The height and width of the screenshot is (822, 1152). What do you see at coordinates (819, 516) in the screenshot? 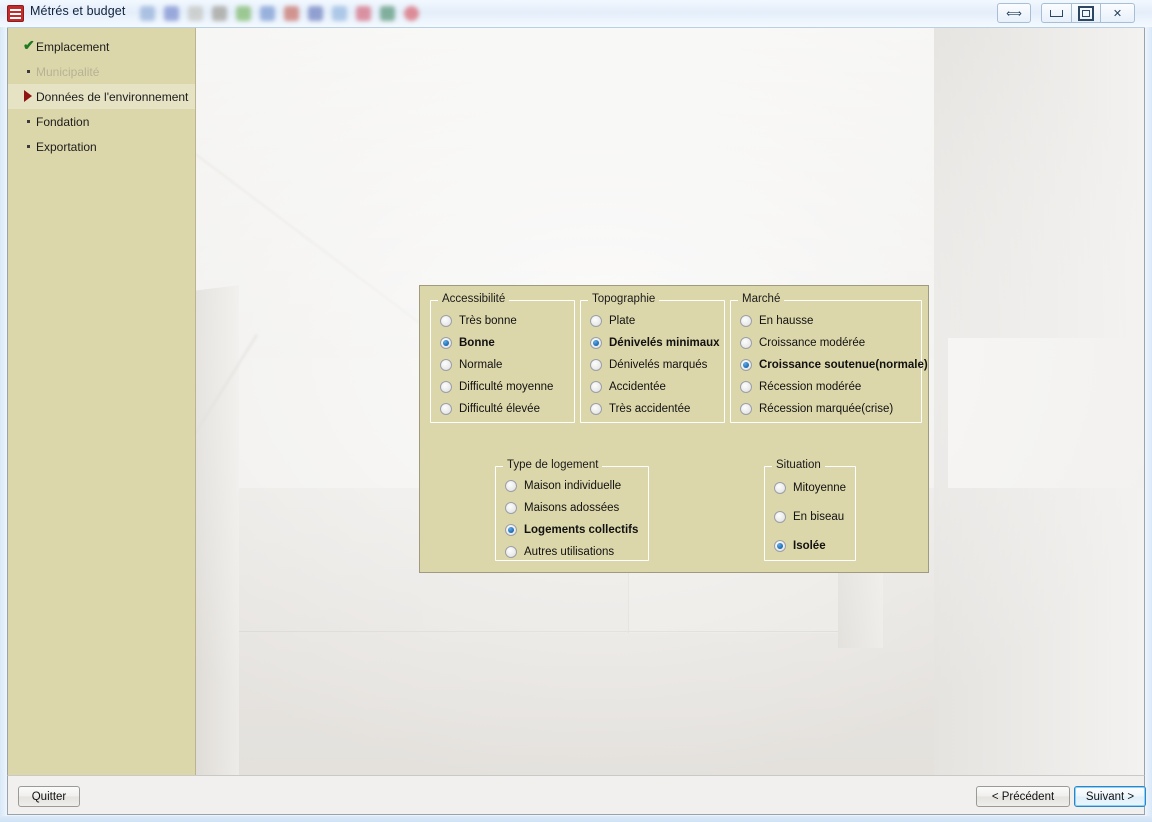
I see `radio-label: En biseau` at bounding box center [819, 516].